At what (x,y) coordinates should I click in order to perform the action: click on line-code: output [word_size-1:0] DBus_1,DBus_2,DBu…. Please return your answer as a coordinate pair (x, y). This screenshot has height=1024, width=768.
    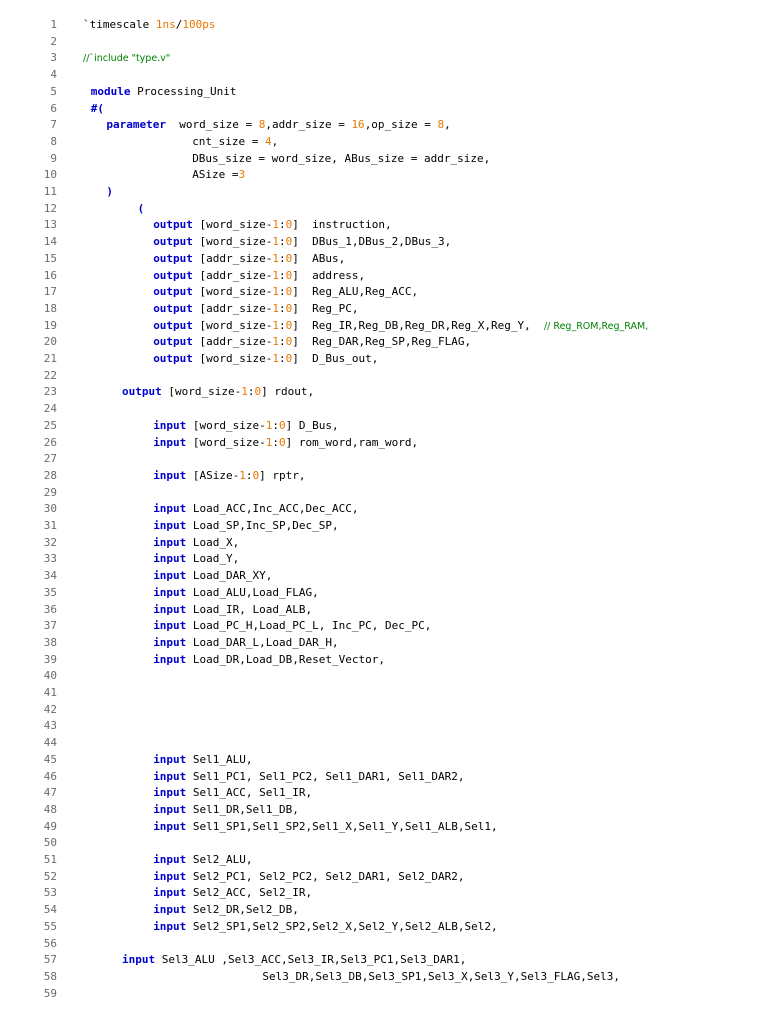
    Looking at the image, I should click on (302, 242).